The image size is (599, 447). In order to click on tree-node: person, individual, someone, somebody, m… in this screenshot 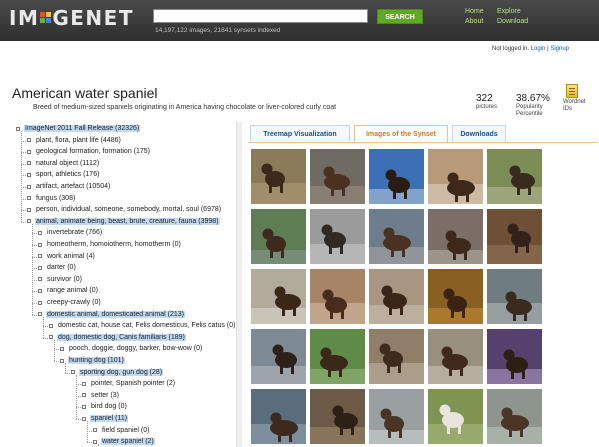, I will do `click(128, 209)`.